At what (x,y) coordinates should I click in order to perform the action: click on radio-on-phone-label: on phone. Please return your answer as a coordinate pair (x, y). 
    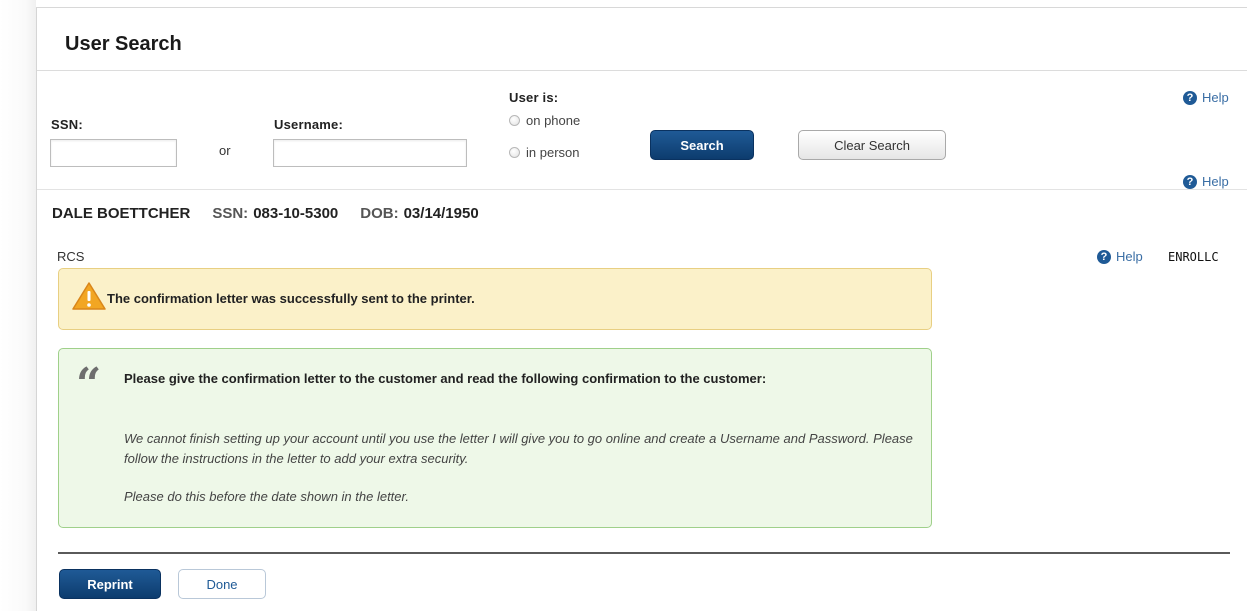
    Looking at the image, I should click on (553, 120).